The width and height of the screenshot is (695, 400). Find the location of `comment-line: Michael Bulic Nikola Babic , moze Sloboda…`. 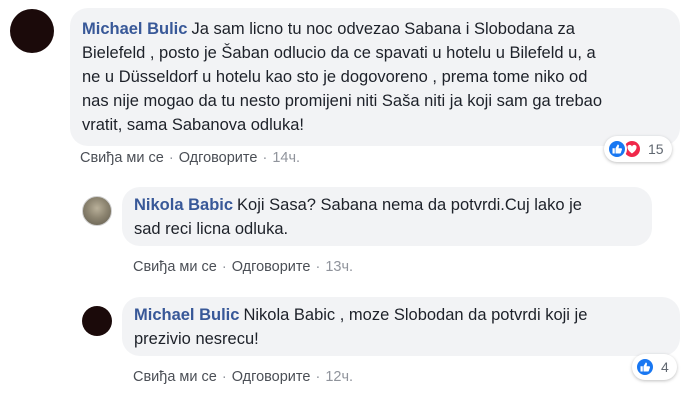

comment-line: Michael Bulic Nikola Babic , moze Sloboda… is located at coordinates (401, 315).